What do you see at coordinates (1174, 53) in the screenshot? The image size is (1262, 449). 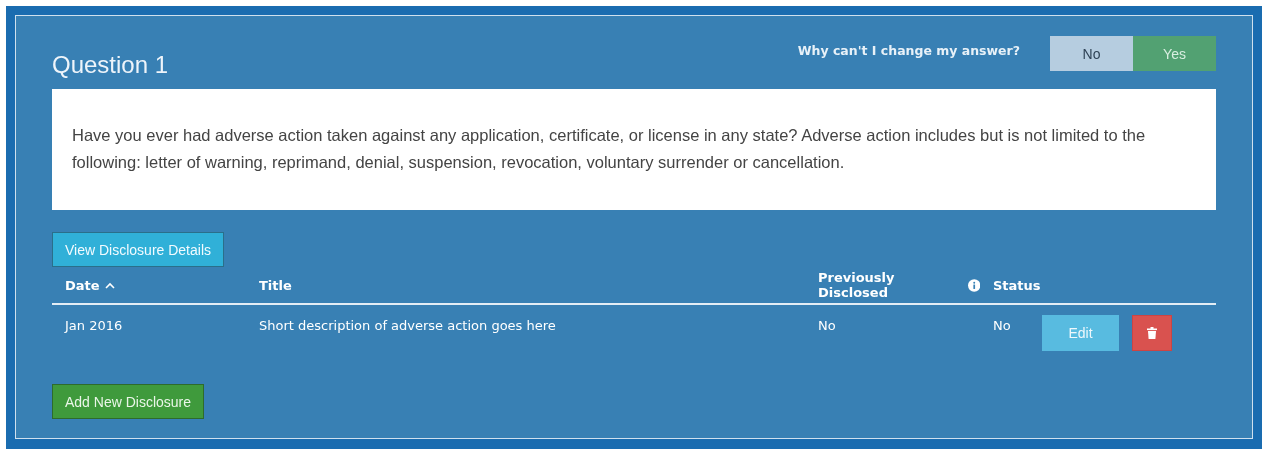 I see `answer-option: Yes` at bounding box center [1174, 53].